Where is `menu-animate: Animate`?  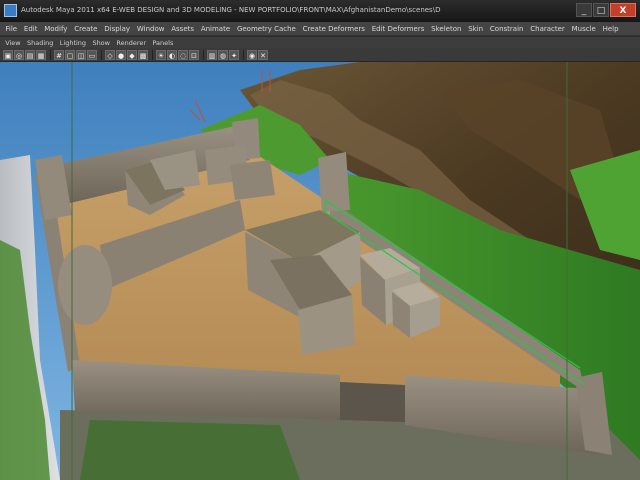
menu-animate: Animate is located at coordinates (215, 29).